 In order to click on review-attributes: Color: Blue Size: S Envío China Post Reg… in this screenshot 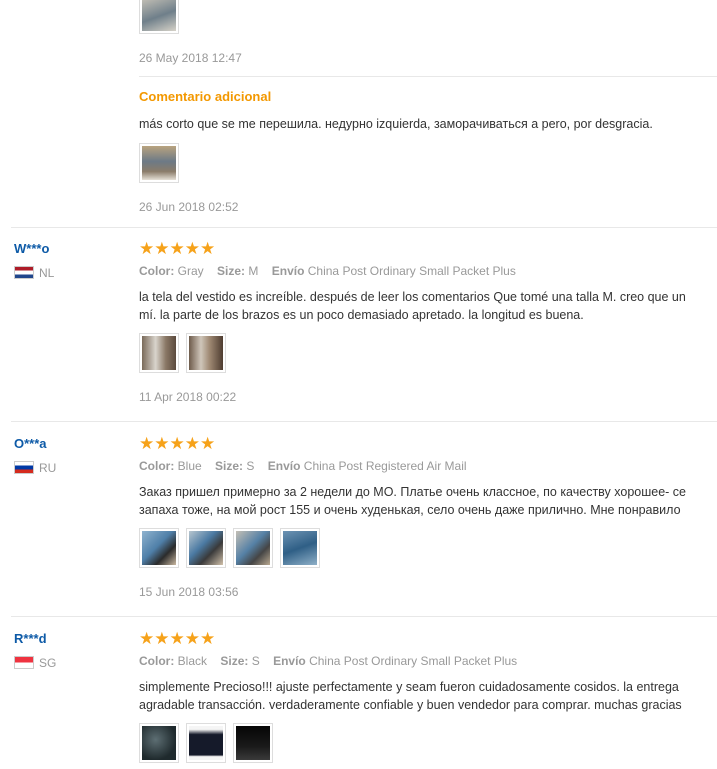, I will do `click(303, 466)`.